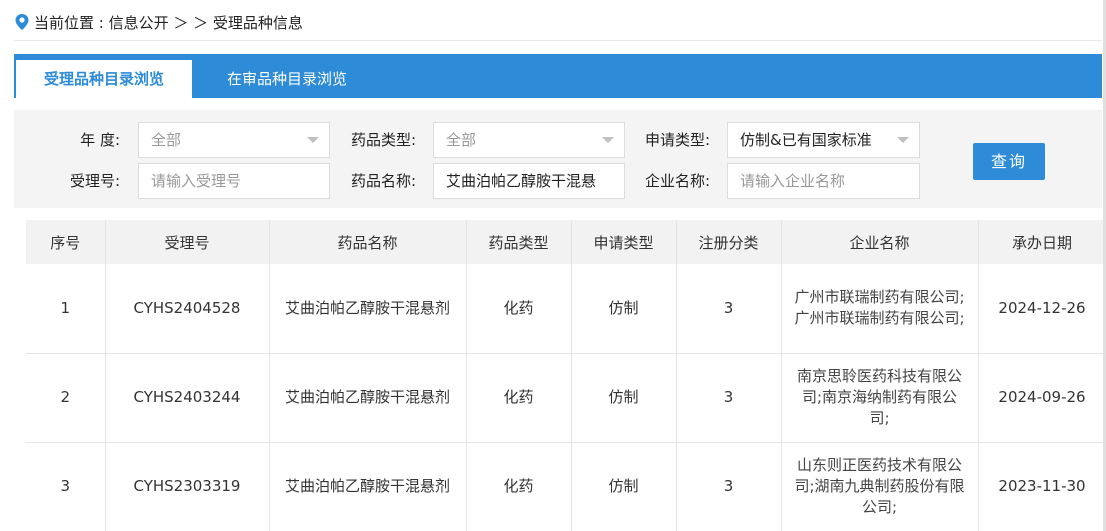 This screenshot has width=1106, height=531. I want to click on cell-accept-no: CYHS2303319, so click(187, 486).